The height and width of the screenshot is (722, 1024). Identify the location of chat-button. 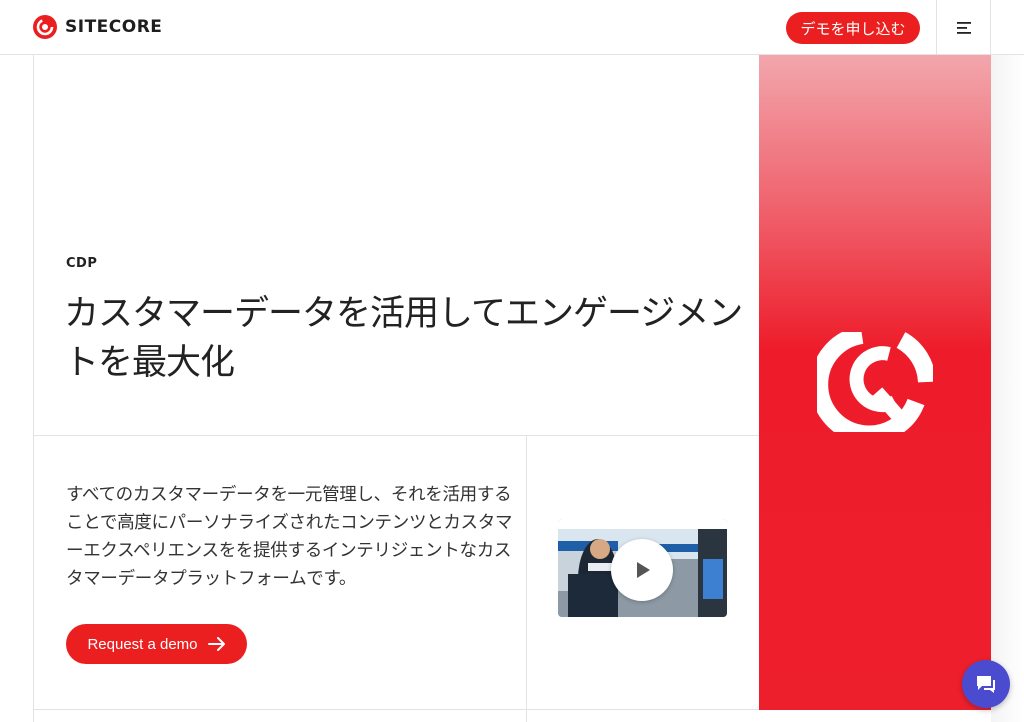
(986, 684).